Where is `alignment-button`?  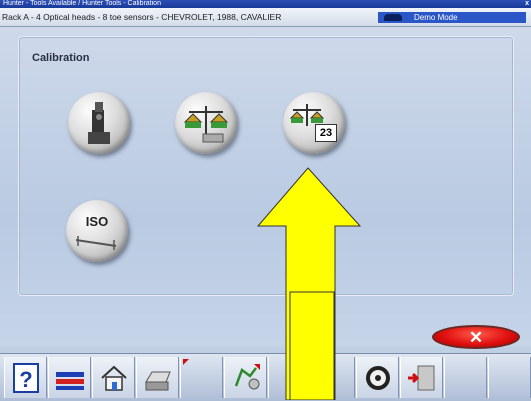 alignment-button is located at coordinates (245, 377).